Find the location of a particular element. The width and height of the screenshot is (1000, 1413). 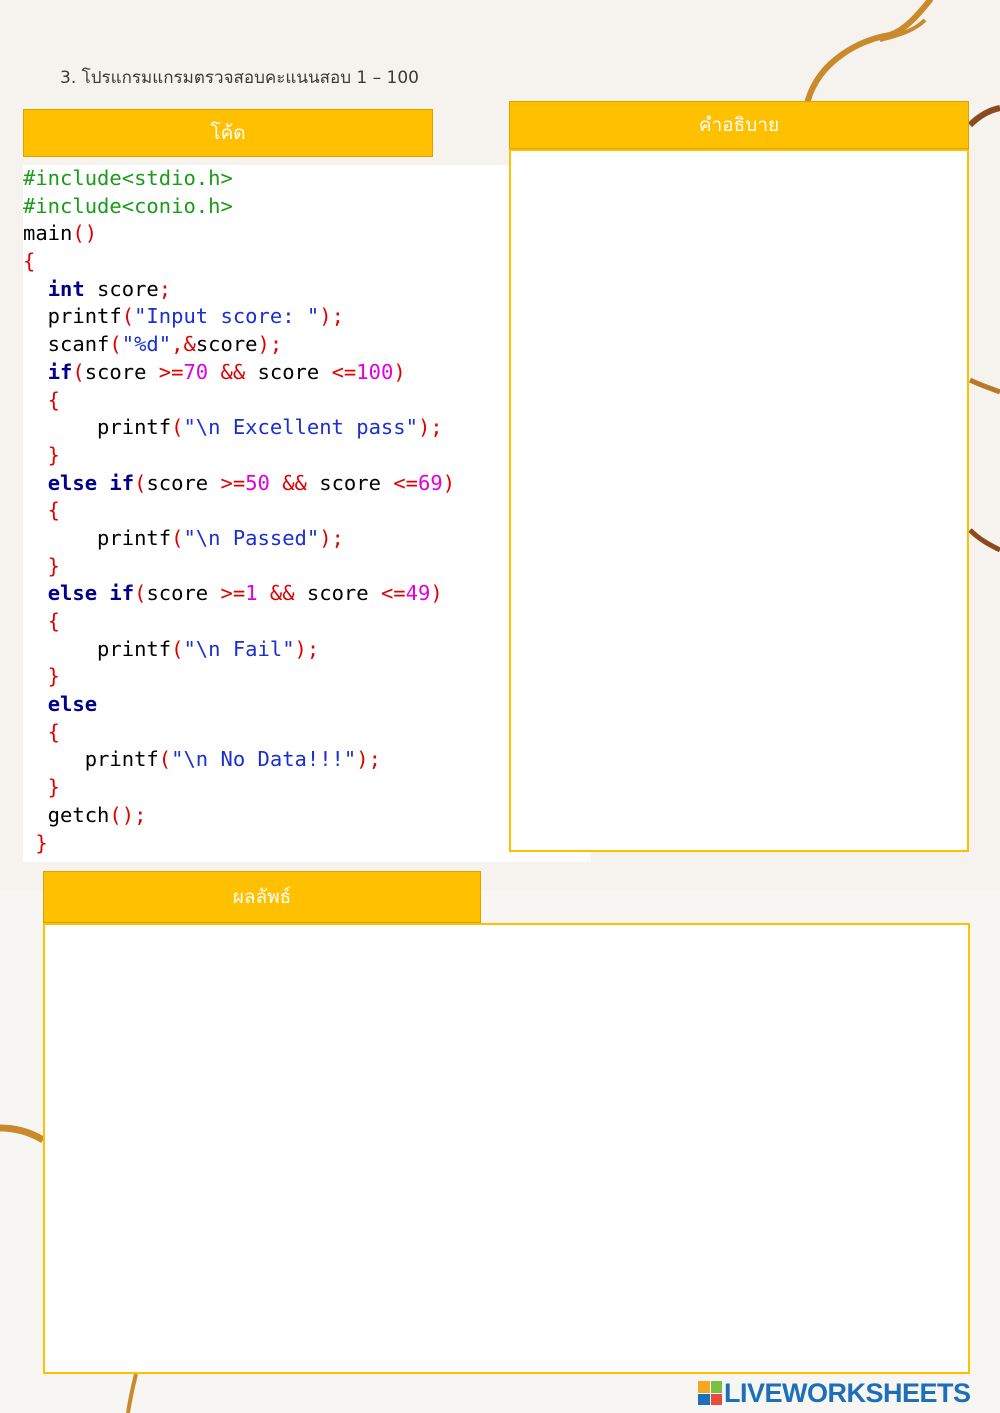

code-line: printf("\n Passed"); is located at coordinates (239, 539).